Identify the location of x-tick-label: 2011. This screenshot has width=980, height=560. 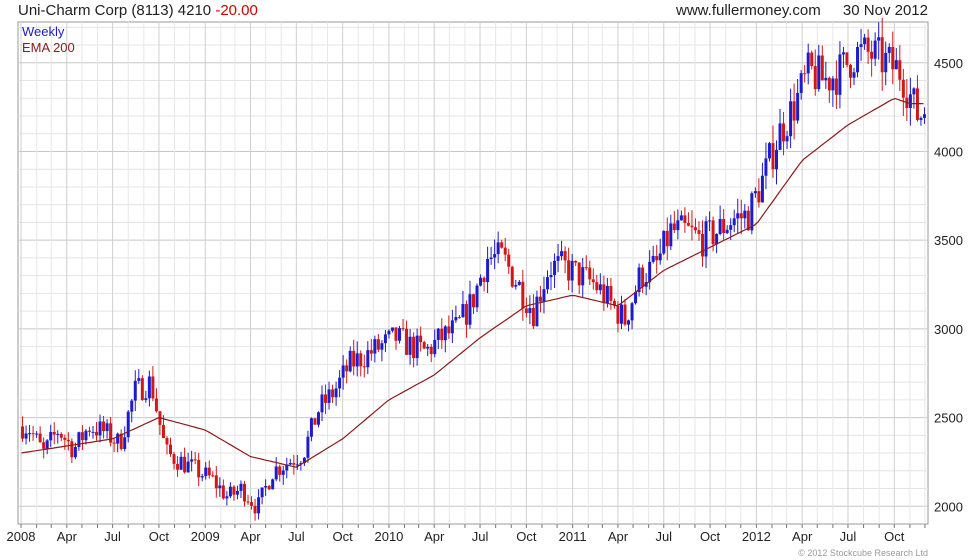
(573, 536).